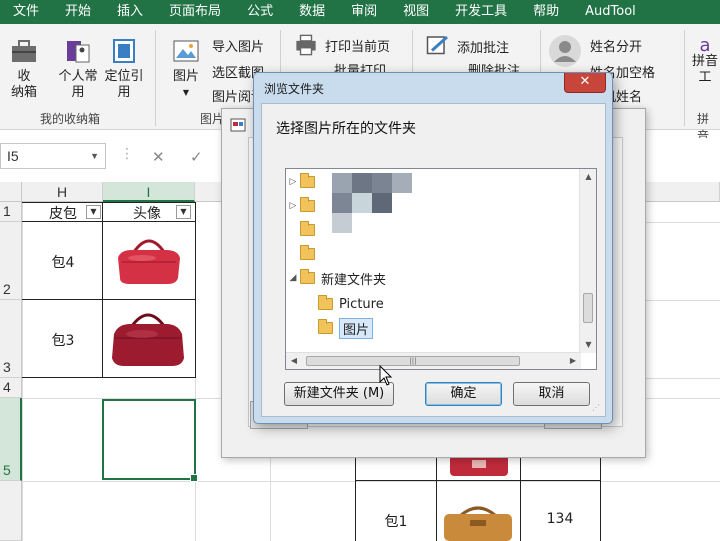  What do you see at coordinates (312, 12) in the screenshot?
I see `tab-data: 数据` at bounding box center [312, 12].